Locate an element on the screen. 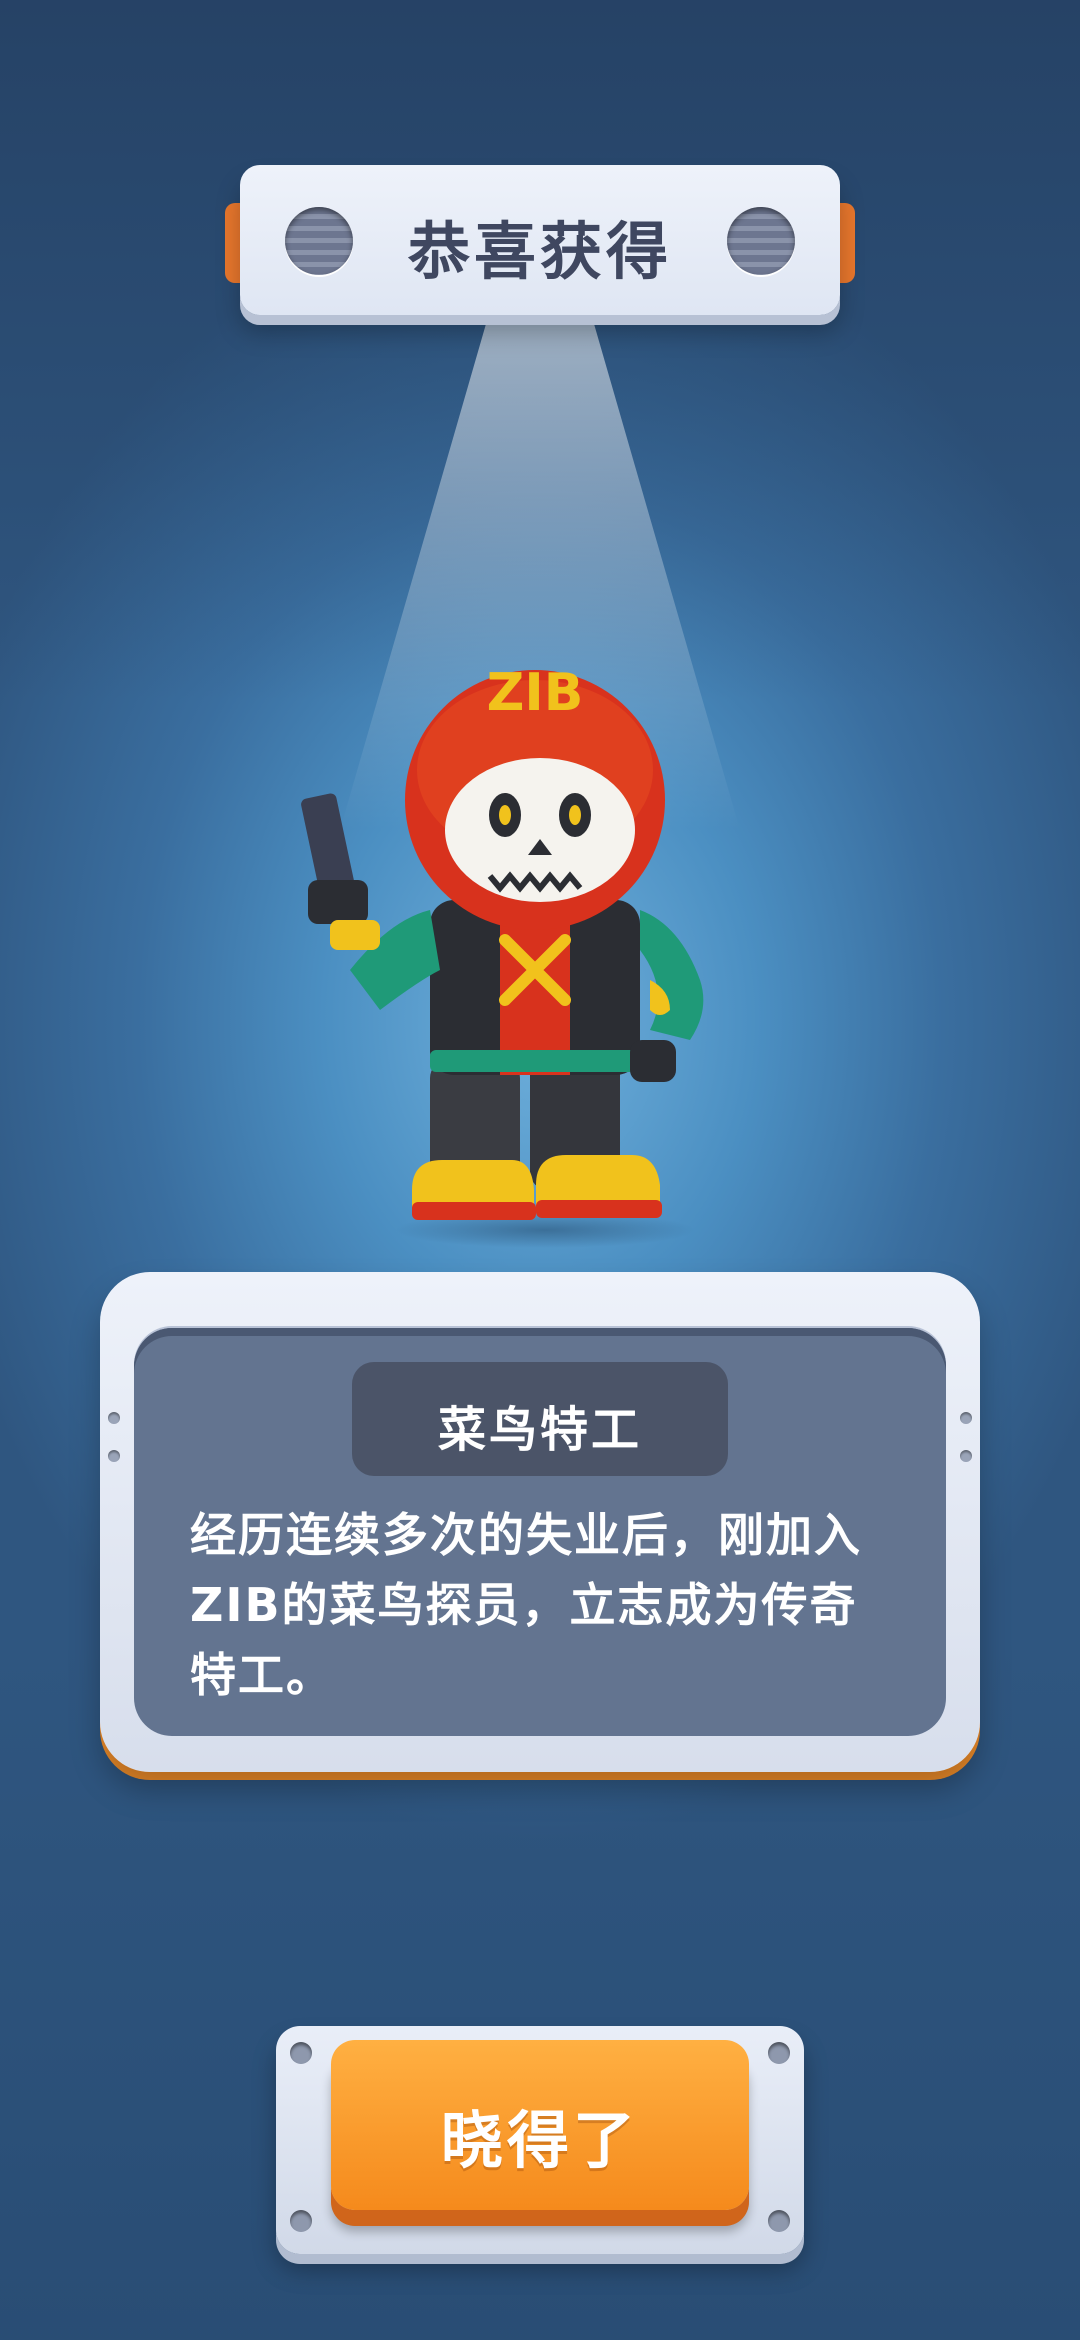 The height and width of the screenshot is (2340, 1080). confirm-button-label: 晓得了 is located at coordinates (539, 2140).